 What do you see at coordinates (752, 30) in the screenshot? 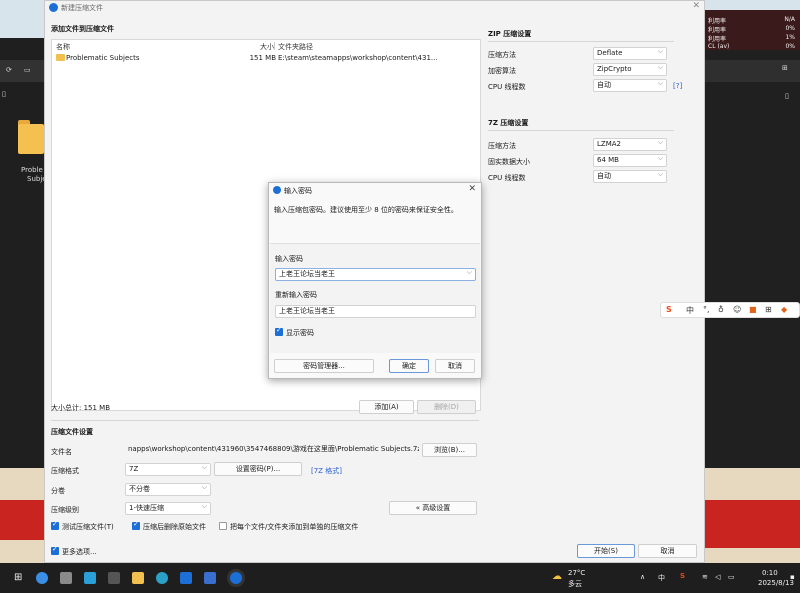
I see `system-monitor-panel: 利用率 N/A 利用率 0% 利用率 1% CL (av) 0%` at bounding box center [752, 30].